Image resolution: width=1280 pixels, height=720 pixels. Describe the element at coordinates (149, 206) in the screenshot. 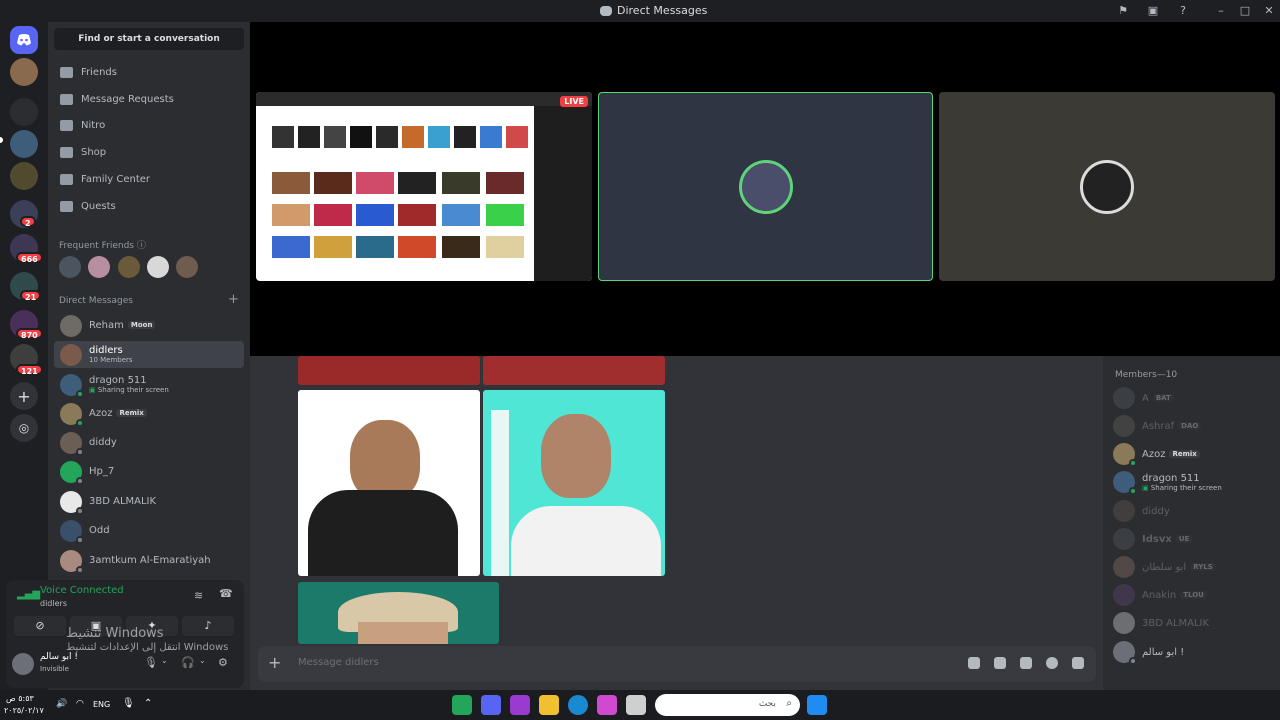

I see `nav-quests: Quests` at that location.